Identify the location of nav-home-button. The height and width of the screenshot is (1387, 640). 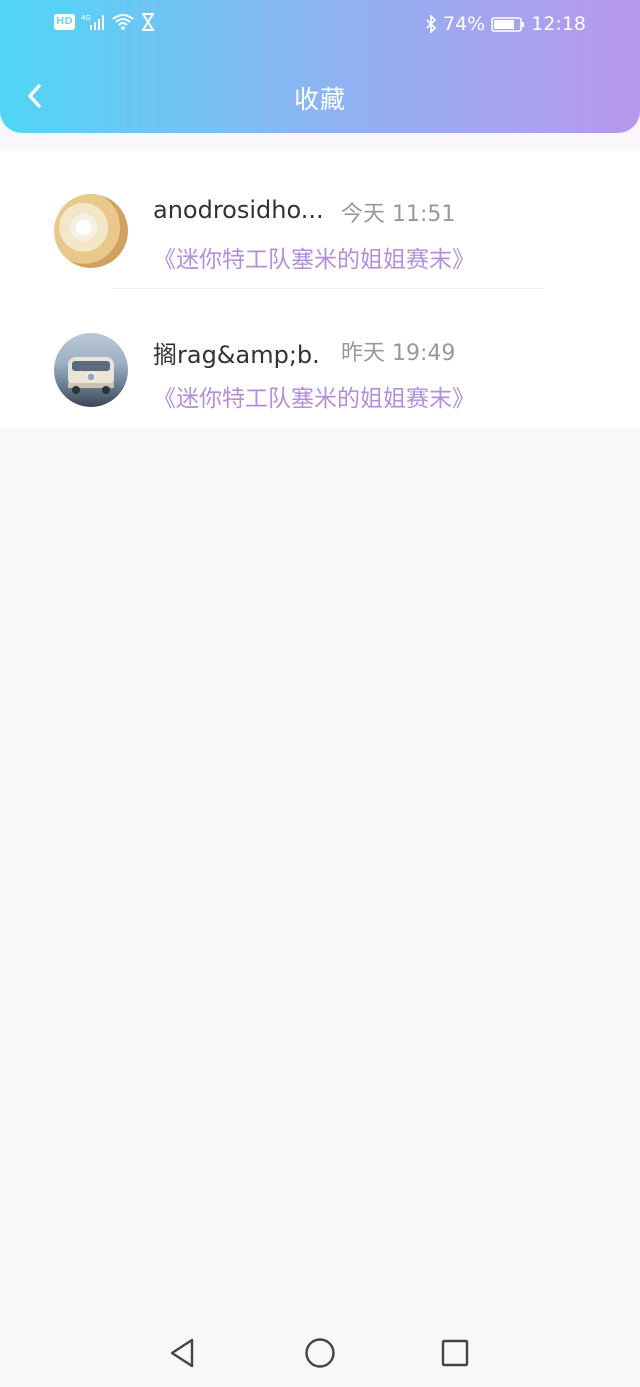
(320, 1353).